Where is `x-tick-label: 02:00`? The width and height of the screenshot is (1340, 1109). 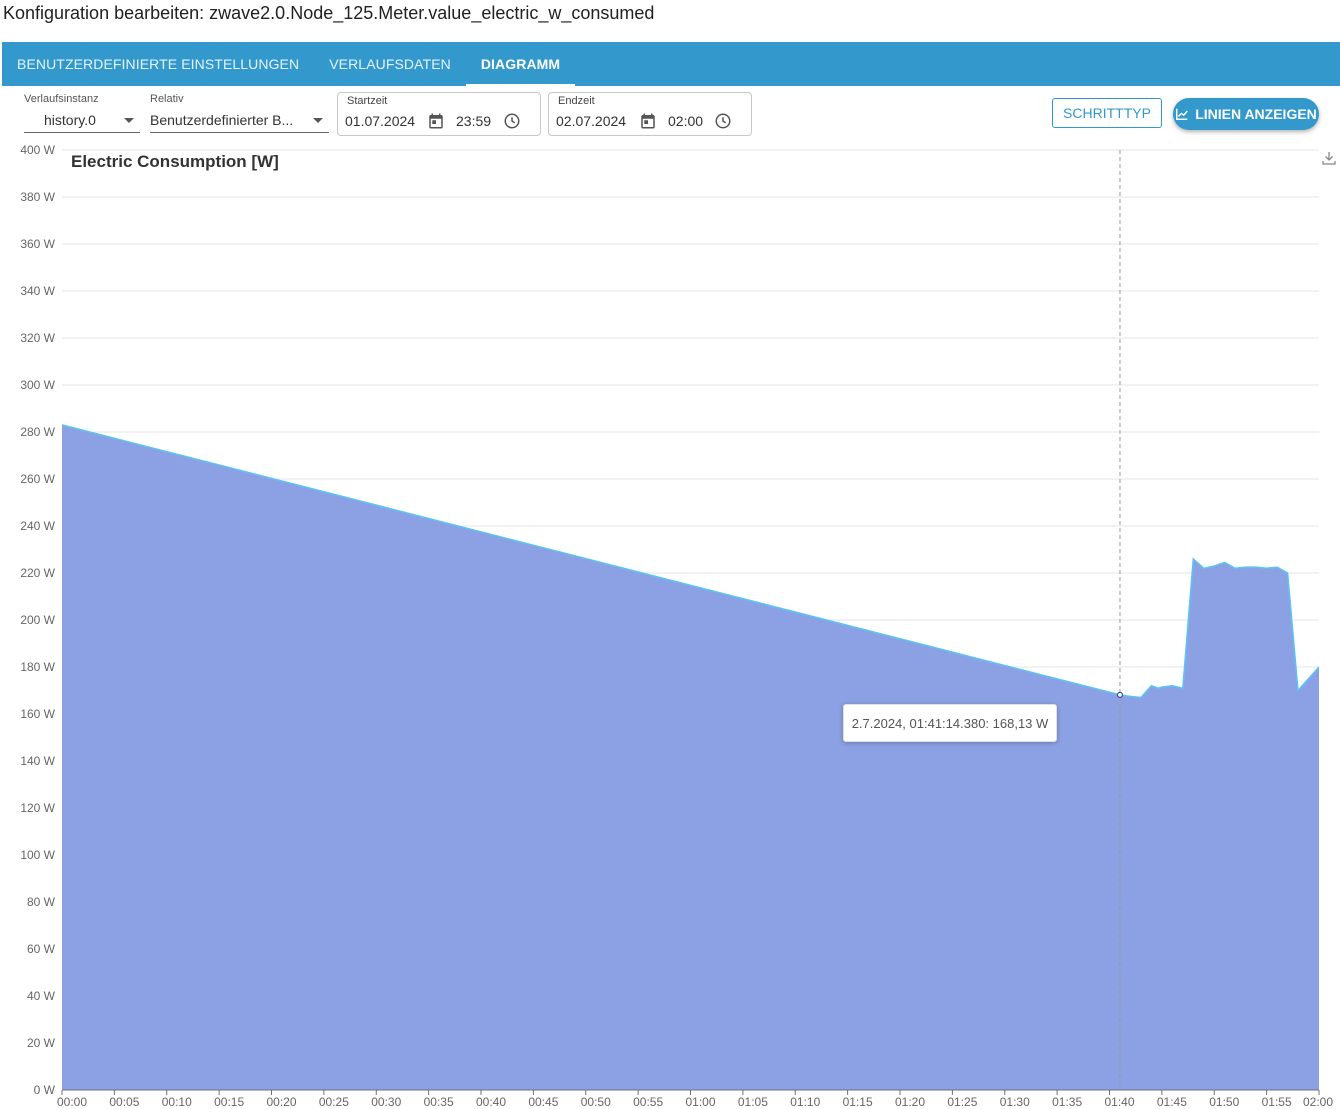 x-tick-label: 02:00 is located at coordinates (1318, 1102).